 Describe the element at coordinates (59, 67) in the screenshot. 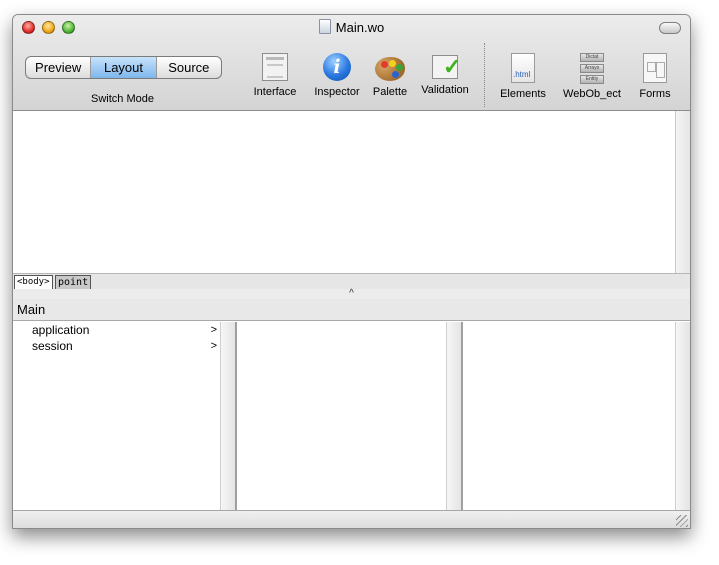

I see `preview-mode-button: Preview` at that location.